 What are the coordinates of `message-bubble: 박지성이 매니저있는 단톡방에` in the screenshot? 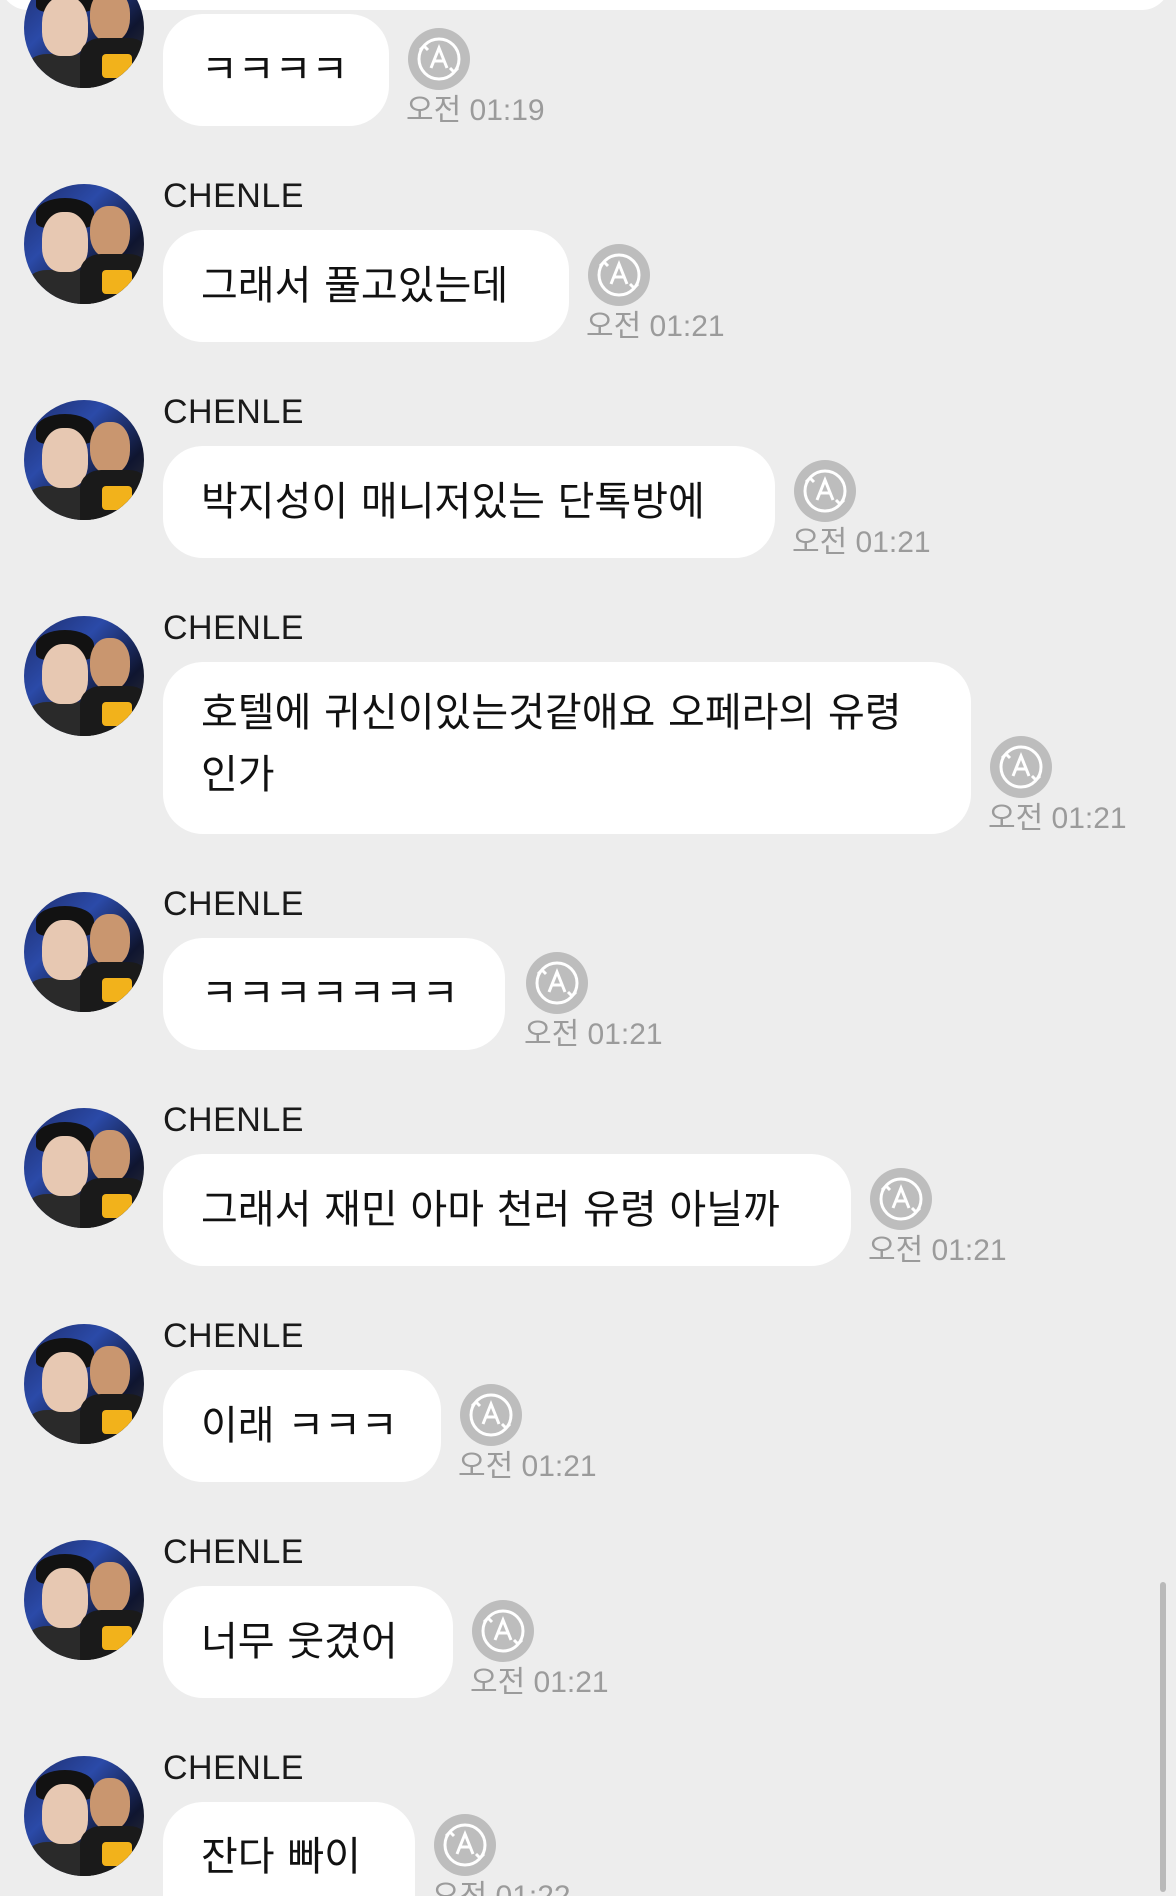 It's located at (469, 502).